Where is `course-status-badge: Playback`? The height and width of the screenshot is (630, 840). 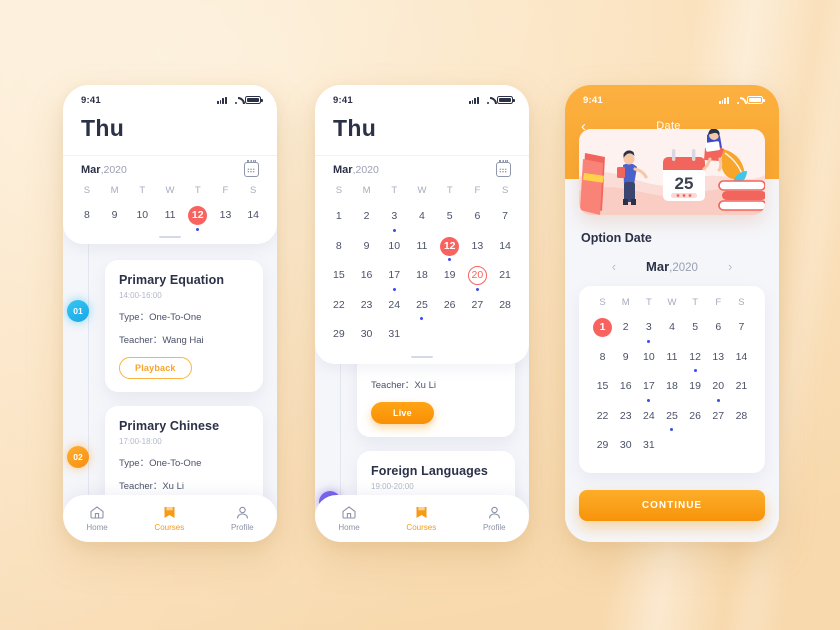 course-status-badge: Playback is located at coordinates (155, 367).